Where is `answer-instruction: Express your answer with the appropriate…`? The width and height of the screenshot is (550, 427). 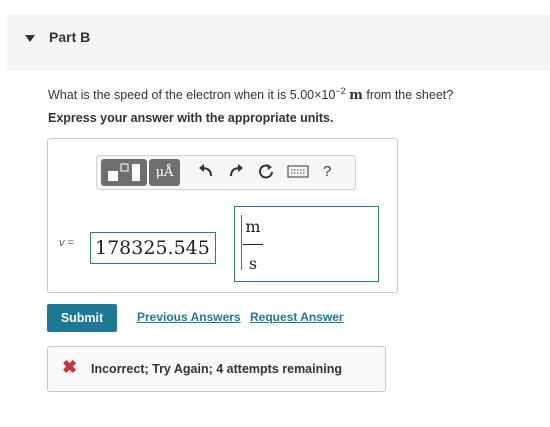
answer-instruction: Express your answer with the appropriate… is located at coordinates (191, 118).